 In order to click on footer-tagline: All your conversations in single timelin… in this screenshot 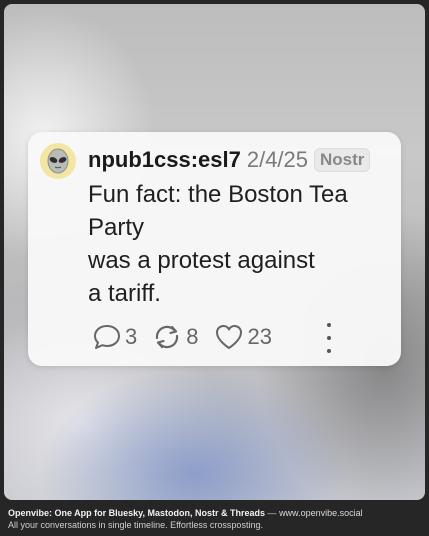, I will do `click(135, 525)`.